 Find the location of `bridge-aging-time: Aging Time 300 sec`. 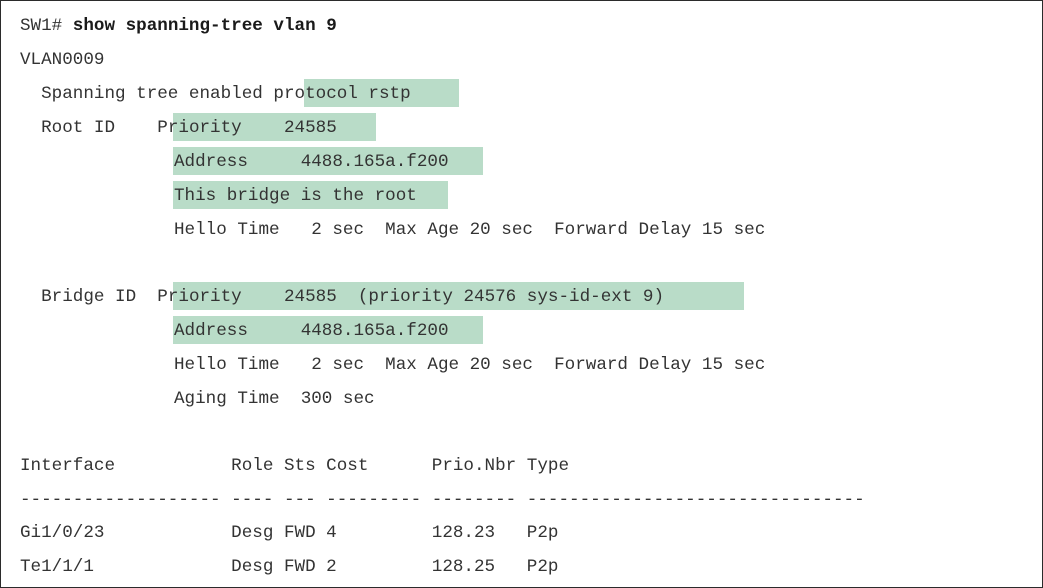

bridge-aging-time: Aging Time 300 sec is located at coordinates (274, 399).